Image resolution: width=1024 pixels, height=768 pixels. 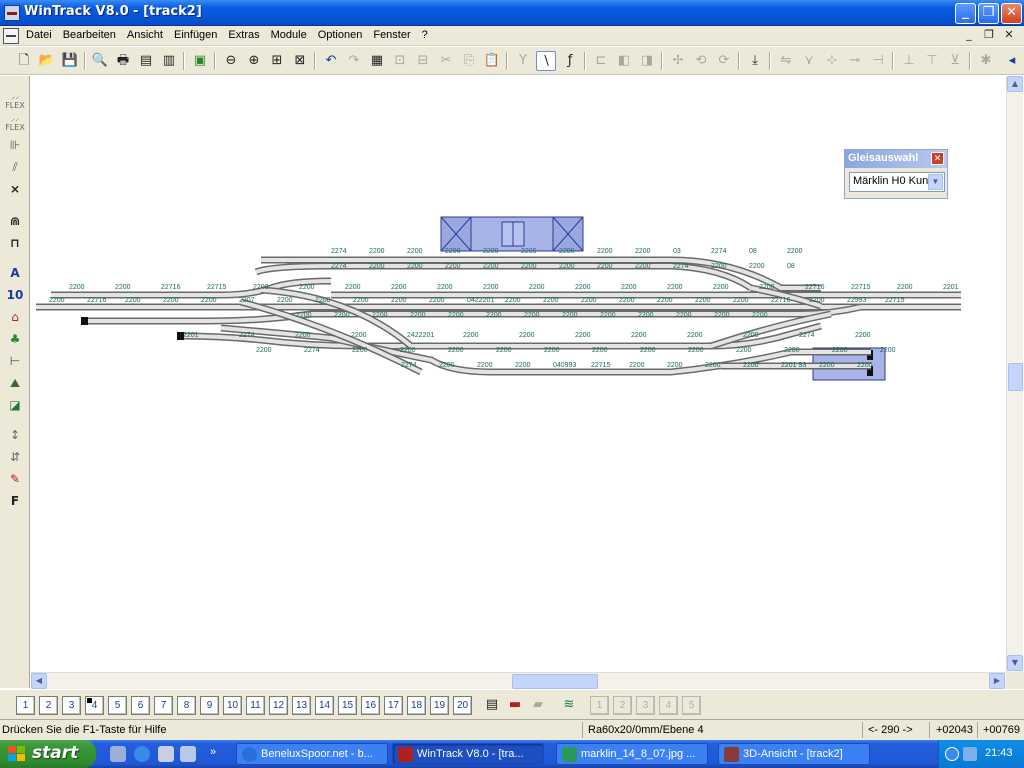 What do you see at coordinates (231, 61) in the screenshot?
I see `zoom-out-icon: ⊖` at bounding box center [231, 61].